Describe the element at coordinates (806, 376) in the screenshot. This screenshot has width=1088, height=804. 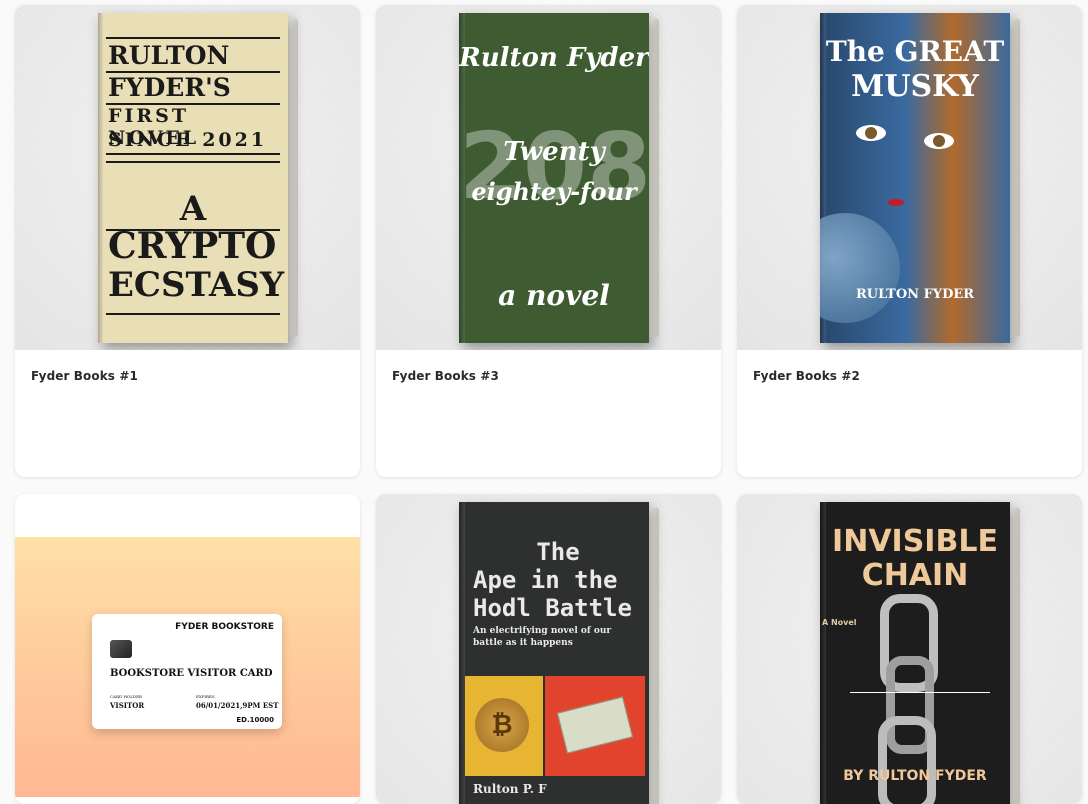
I see `card-title: Fyder Books #2` at that location.